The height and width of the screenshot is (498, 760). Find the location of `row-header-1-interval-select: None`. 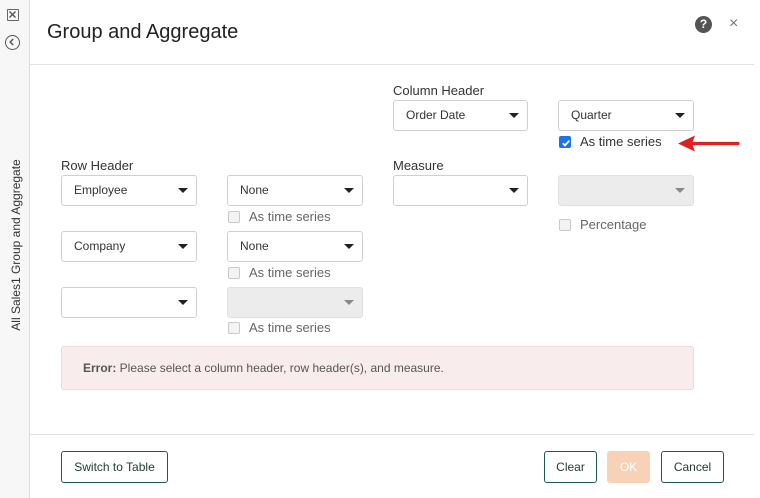

row-header-1-interval-select: None is located at coordinates (295, 190).